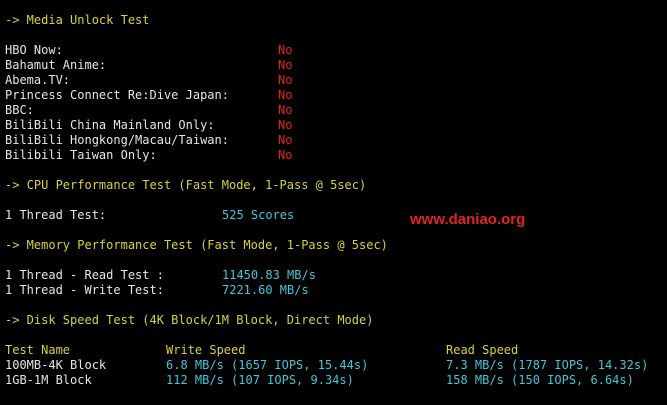  I want to click on memory-write-label: 1 Thread - Write Test:, so click(84, 290).